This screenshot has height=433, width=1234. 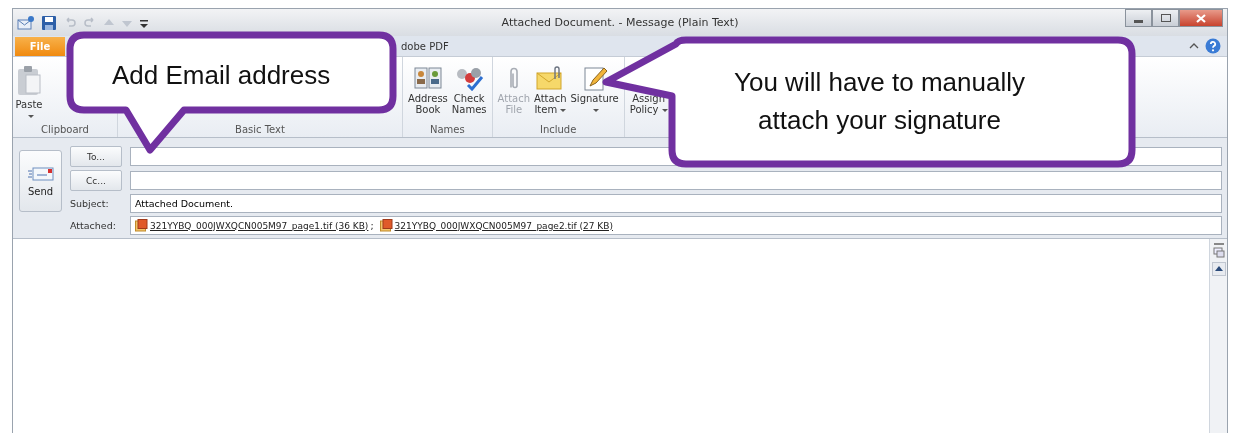 What do you see at coordinates (425, 46) in the screenshot?
I see `ribbon-tab: dobe PDF` at bounding box center [425, 46].